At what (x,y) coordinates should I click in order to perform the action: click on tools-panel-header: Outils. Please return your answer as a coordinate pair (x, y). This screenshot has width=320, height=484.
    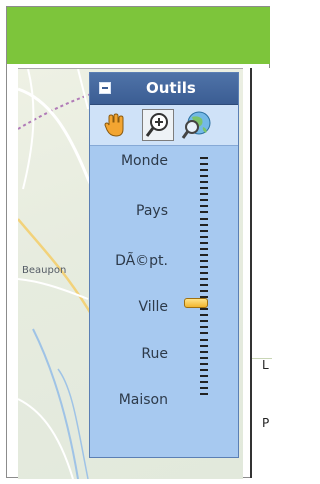
    Looking at the image, I should click on (164, 89).